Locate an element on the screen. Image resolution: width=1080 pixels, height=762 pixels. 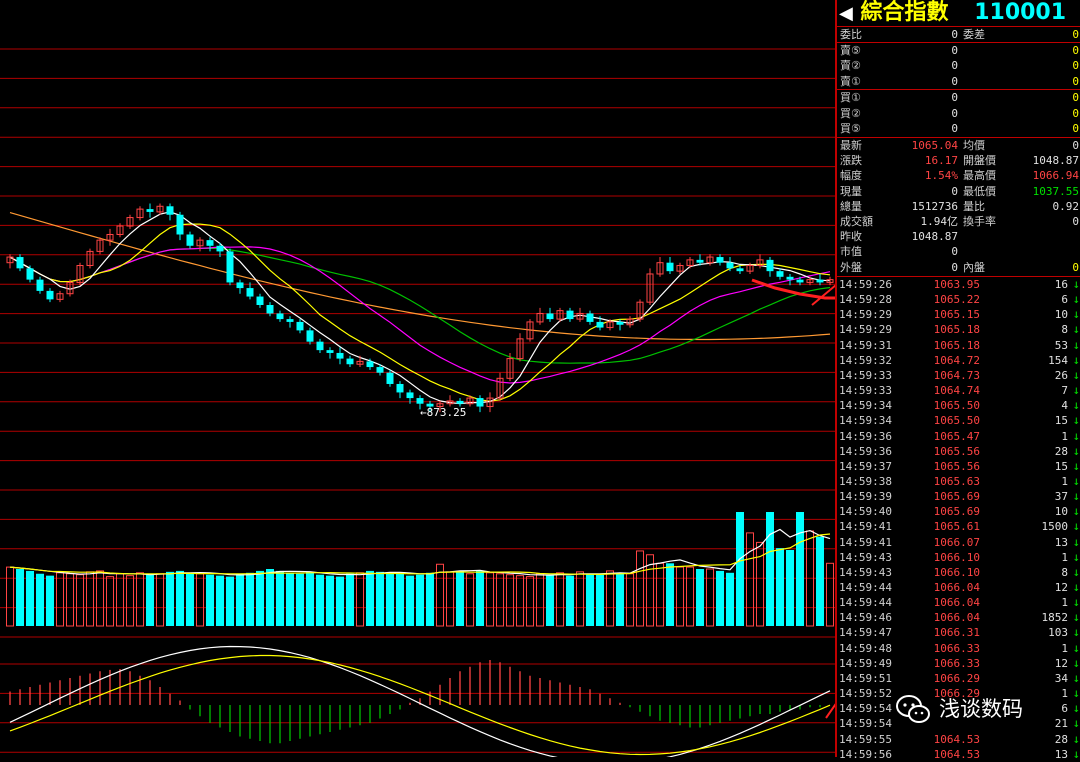
buy-level-label: 買① is located at coordinates (850, 97).